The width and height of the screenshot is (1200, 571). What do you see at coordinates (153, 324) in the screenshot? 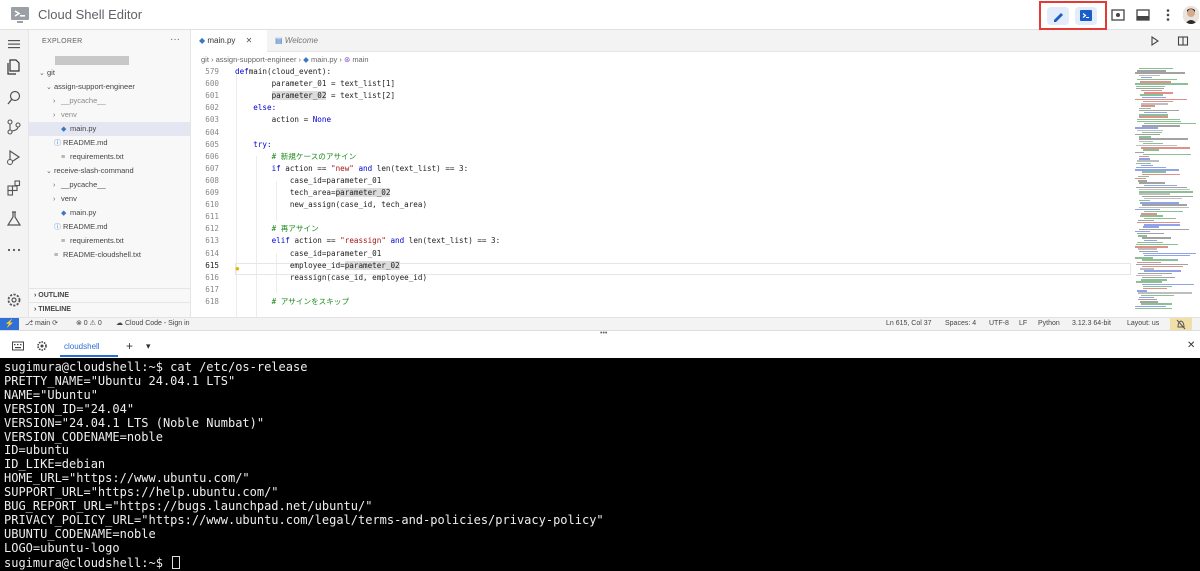
I see `cloud-code-sign-in: ☁ Cloud Code - Sign in` at bounding box center [153, 324].